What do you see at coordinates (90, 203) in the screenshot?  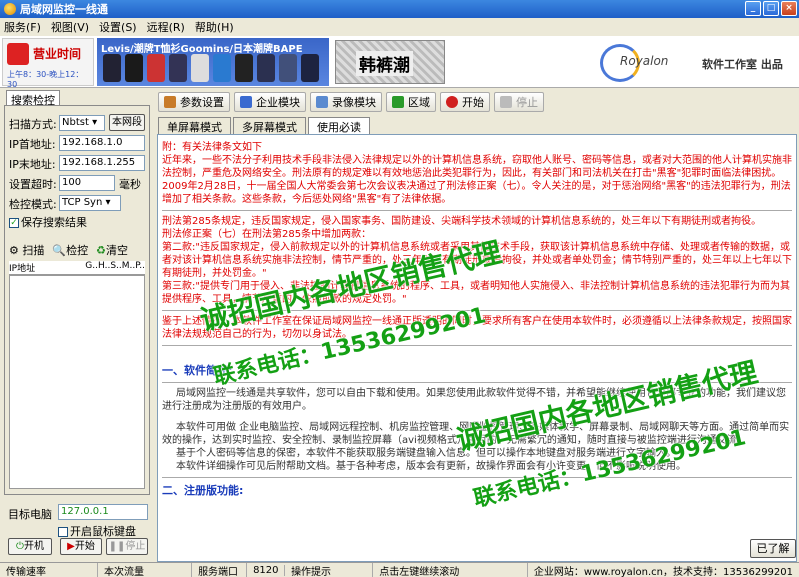 I see `check-mode-select: TCP Syn ▾` at bounding box center [90, 203].